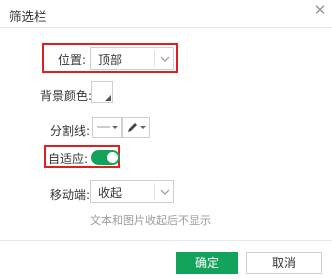 This screenshot has width=332, height=279. What do you see at coordinates (132, 58) in the screenshot?
I see `position-select: 顶部` at bounding box center [132, 58].